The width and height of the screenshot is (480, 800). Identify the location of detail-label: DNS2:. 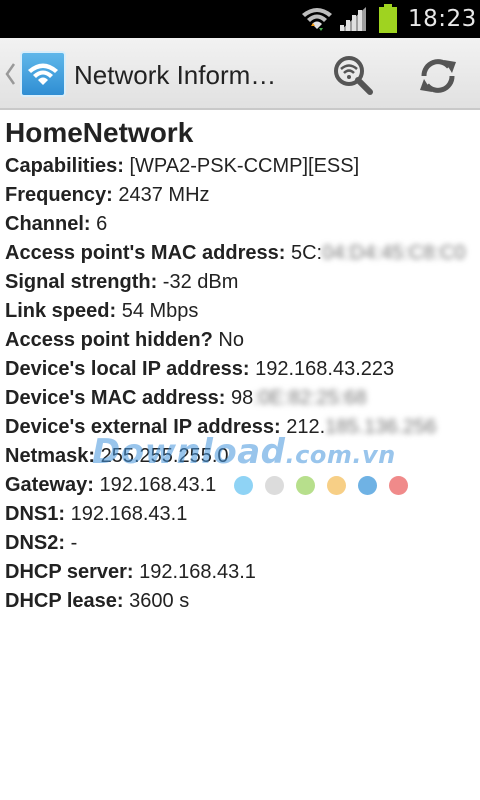
(35, 543).